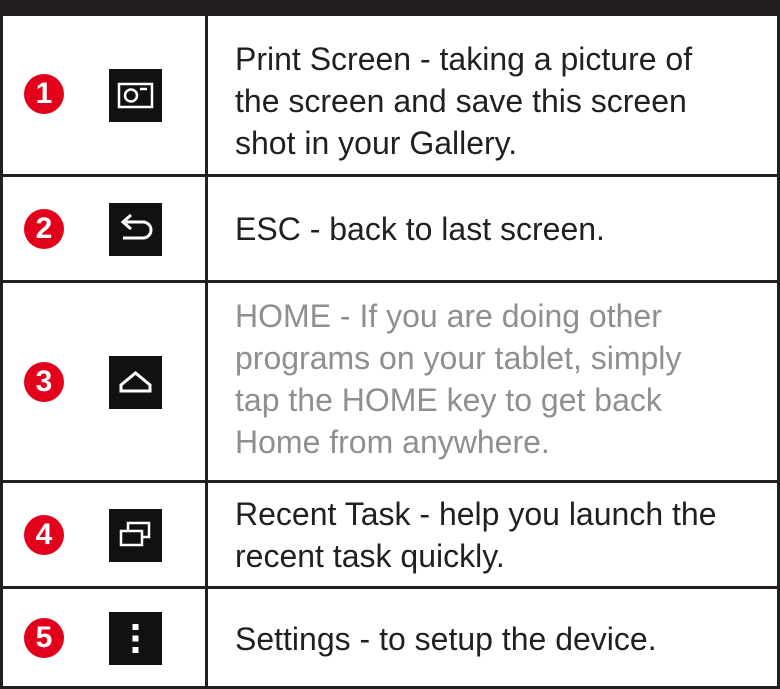 Image resolution: width=780 pixels, height=689 pixels. What do you see at coordinates (44, 94) in the screenshot?
I see `number-badge: 1` at bounding box center [44, 94].